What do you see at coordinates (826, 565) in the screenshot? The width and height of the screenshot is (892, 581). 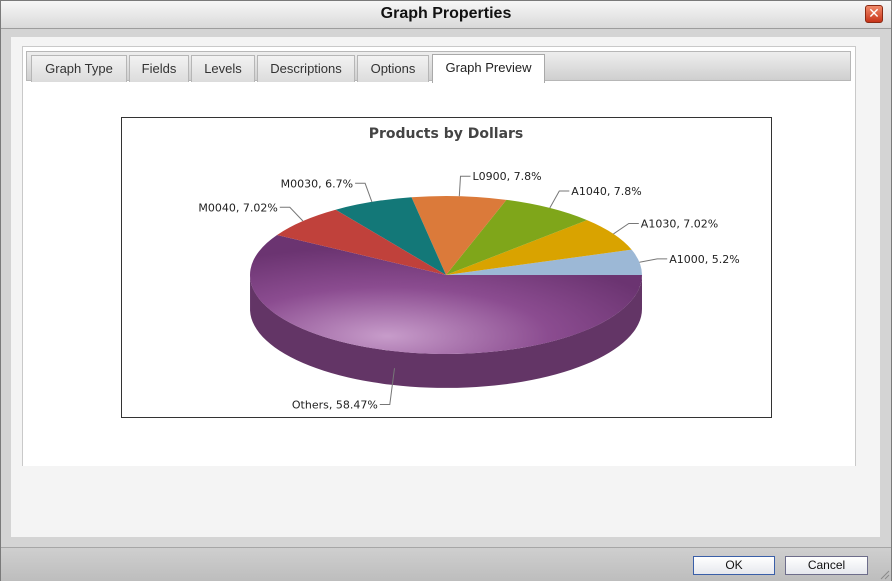 I see `cancel-button: Cancel` at bounding box center [826, 565].